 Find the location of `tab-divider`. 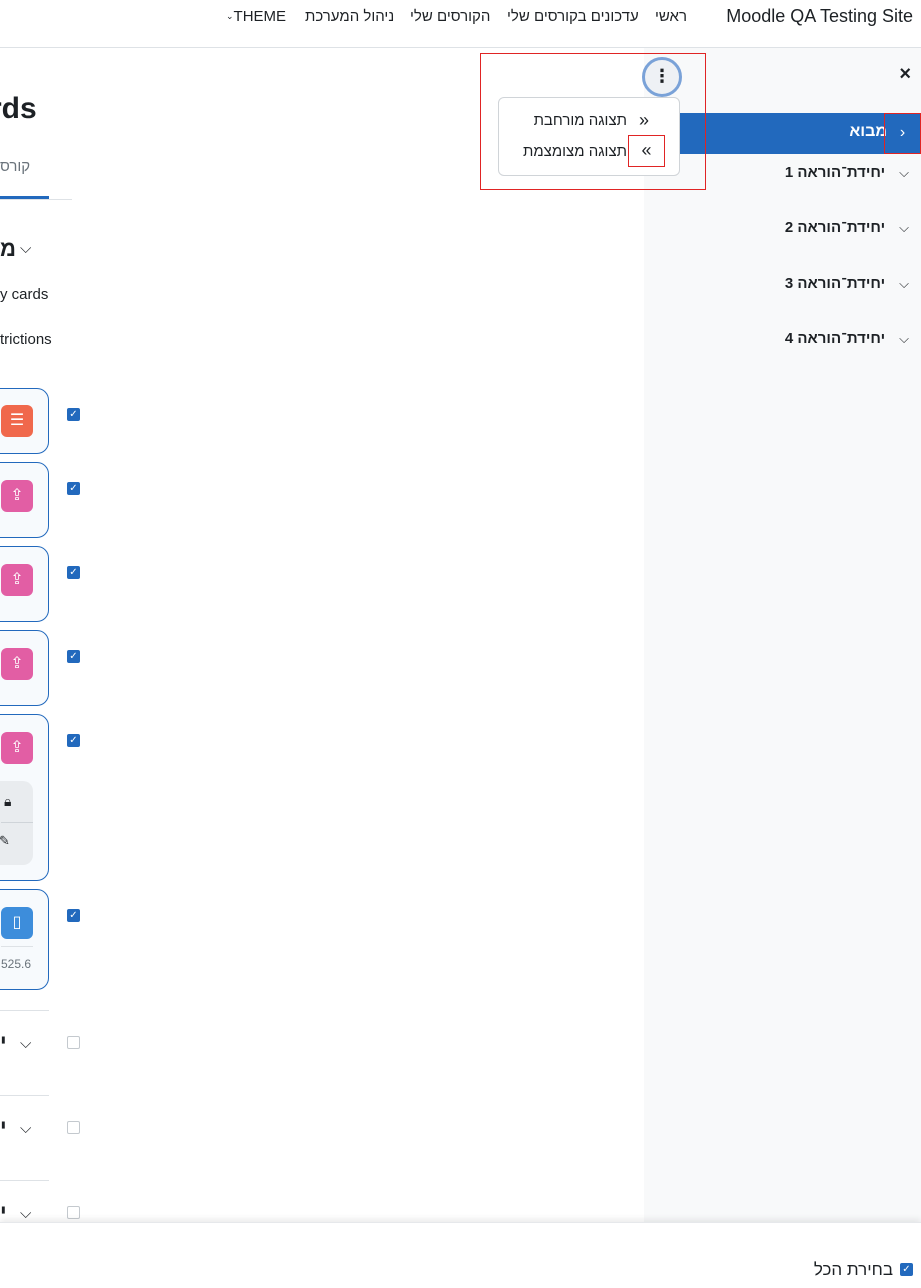

tab-divider is located at coordinates (36, 199).